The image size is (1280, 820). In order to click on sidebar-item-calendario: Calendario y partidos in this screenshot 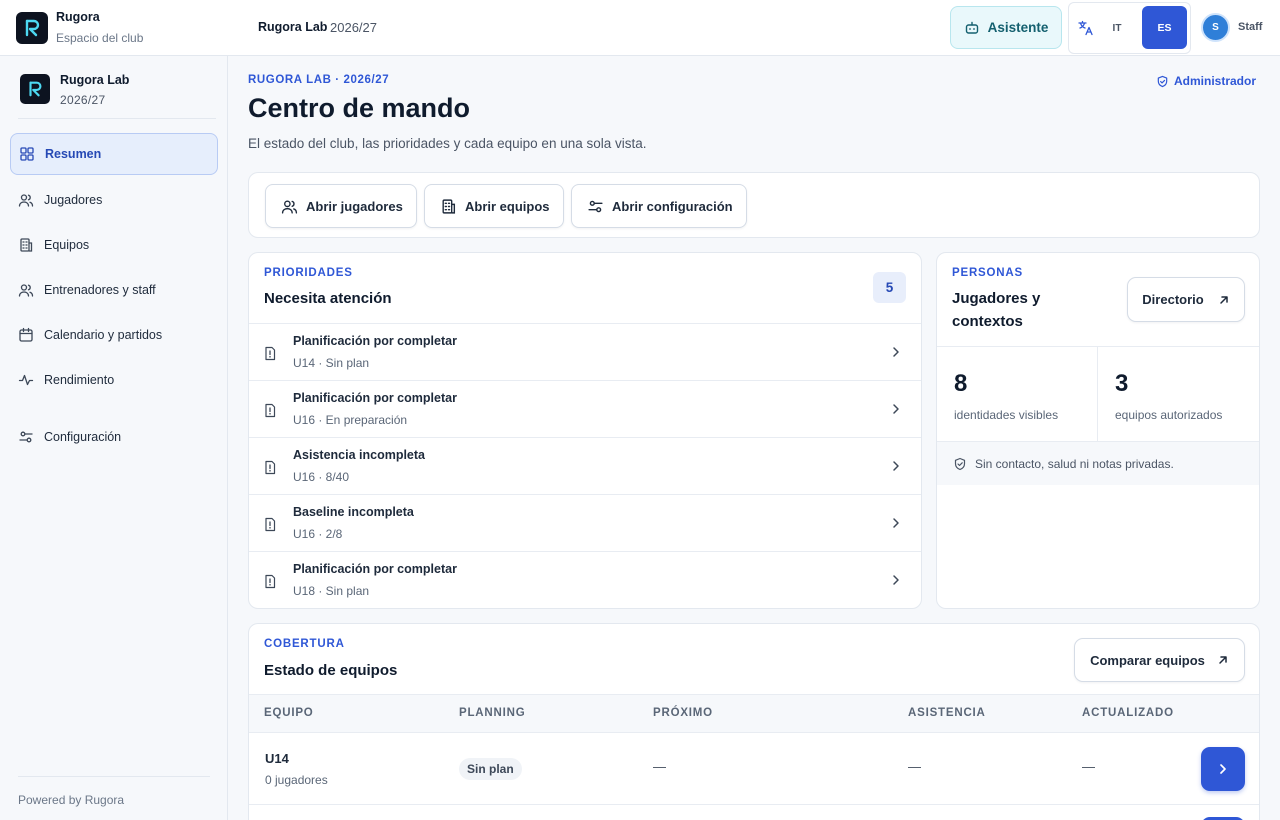, I will do `click(114, 335)`.